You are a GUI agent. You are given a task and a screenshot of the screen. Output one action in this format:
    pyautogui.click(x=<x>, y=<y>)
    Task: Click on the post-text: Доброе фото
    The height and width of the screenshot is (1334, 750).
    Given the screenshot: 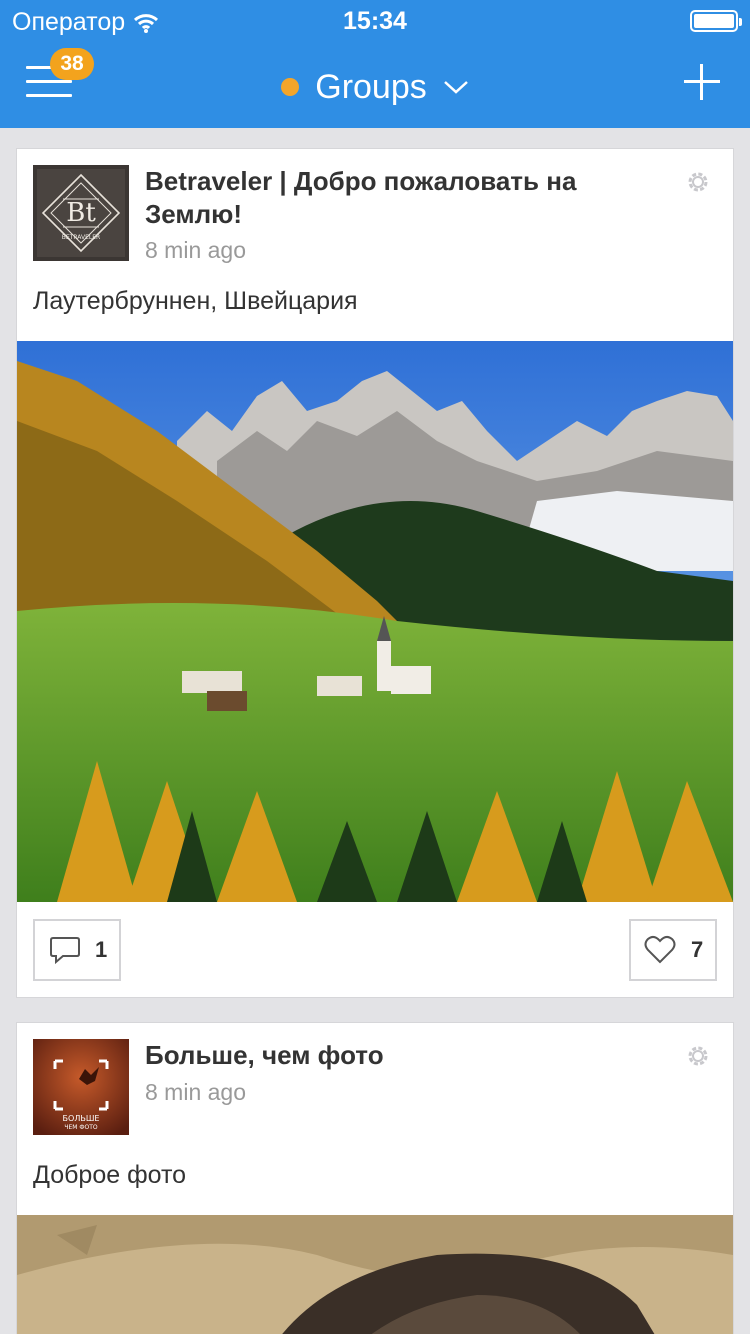 What is the action you would take?
    pyautogui.click(x=110, y=1175)
    